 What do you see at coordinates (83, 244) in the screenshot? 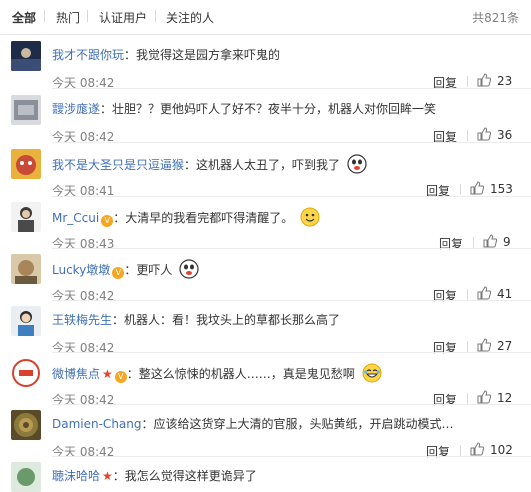
I see `comment-time: 今天 08:43` at bounding box center [83, 244].